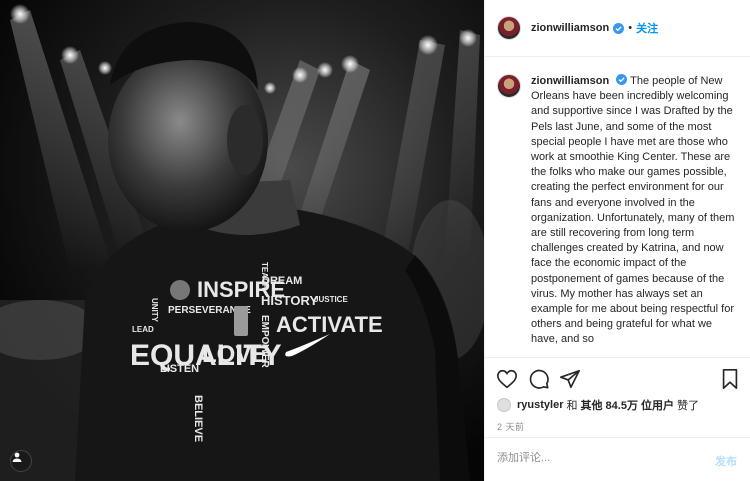 The height and width of the screenshot is (481, 750). I want to click on shirt-lead: LEAD, so click(143, 329).